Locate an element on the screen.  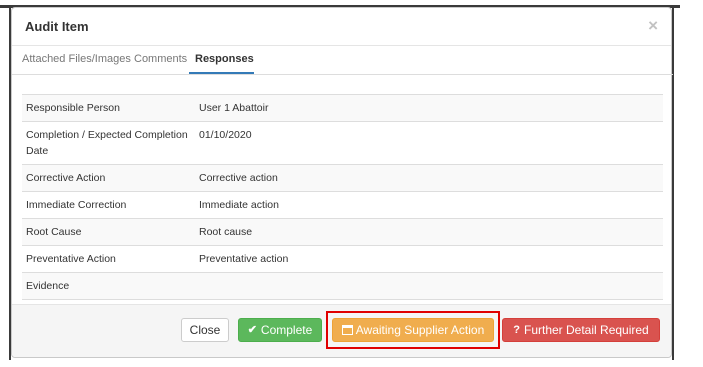
close-button: Close is located at coordinates (205, 330).